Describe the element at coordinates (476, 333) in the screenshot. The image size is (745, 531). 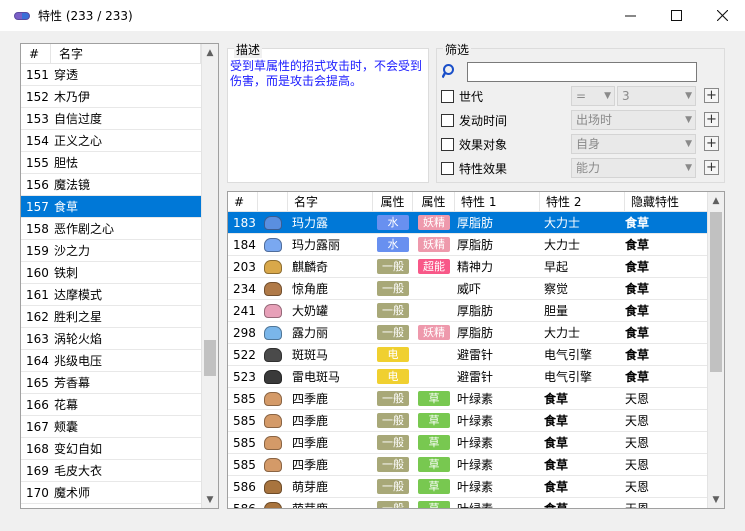
I see `pokemon-row: 298 露力丽 一般 妖精 厚脂肪 大力士 食草` at that location.